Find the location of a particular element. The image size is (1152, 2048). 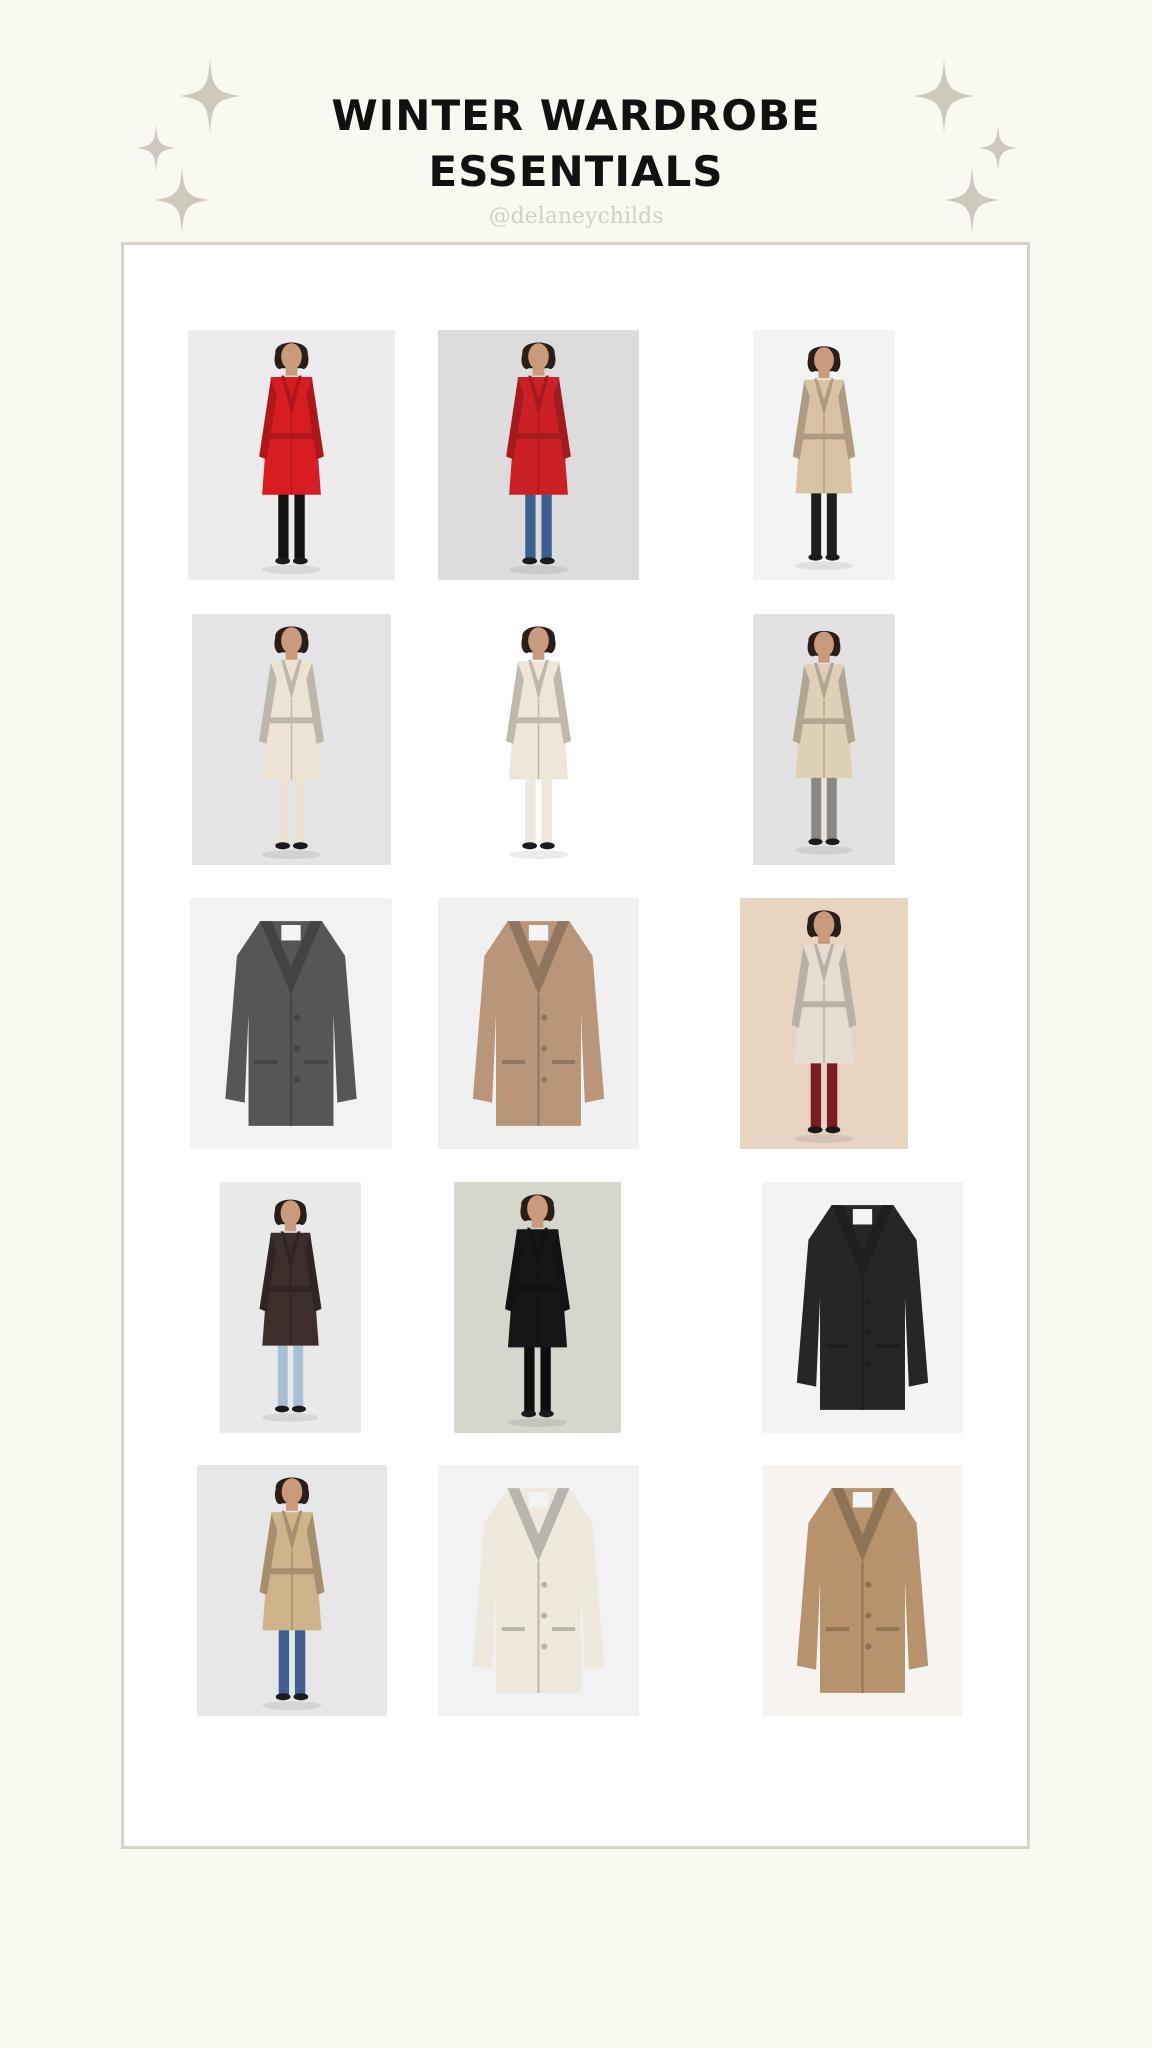

product-tile-beige-trench-coat is located at coordinates (824, 739).